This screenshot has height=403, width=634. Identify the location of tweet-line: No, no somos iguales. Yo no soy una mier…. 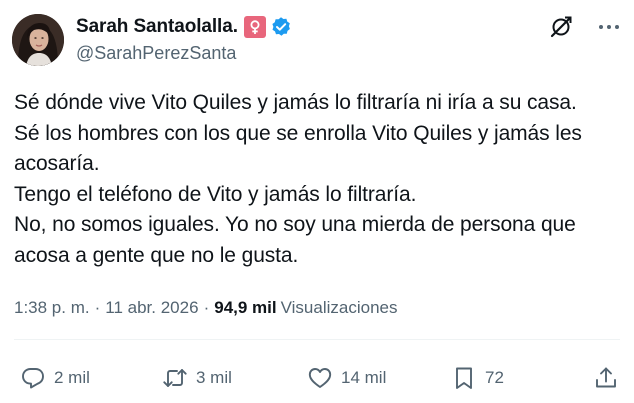
(295, 224).